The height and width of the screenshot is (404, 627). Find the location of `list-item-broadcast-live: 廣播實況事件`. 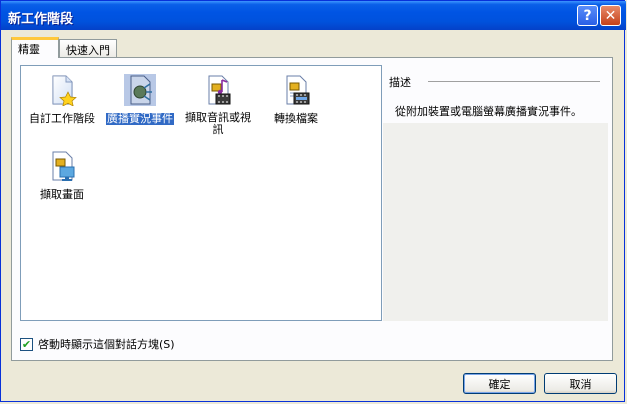

list-item-broadcast-live: 廣播實況事件 is located at coordinates (140, 99).